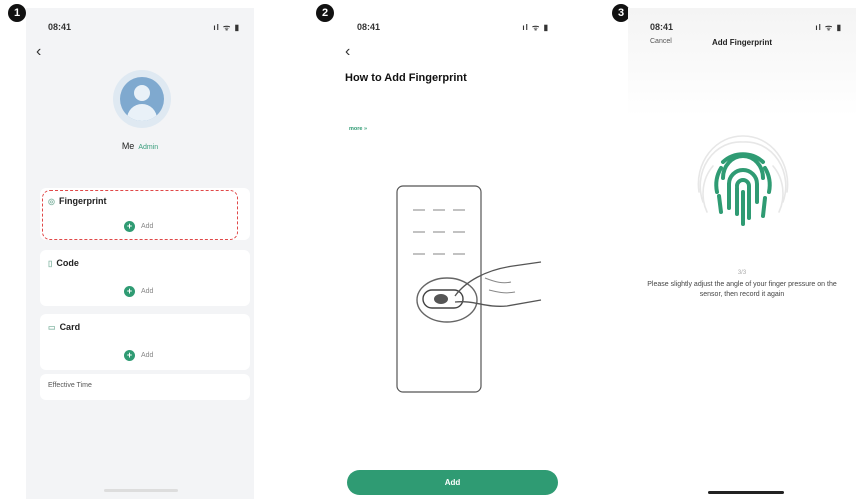 Image resolution: width=858 pixels, height=499 pixels. Describe the element at coordinates (145, 387) in the screenshot. I see `effective-time-row: Effective Time` at that location.